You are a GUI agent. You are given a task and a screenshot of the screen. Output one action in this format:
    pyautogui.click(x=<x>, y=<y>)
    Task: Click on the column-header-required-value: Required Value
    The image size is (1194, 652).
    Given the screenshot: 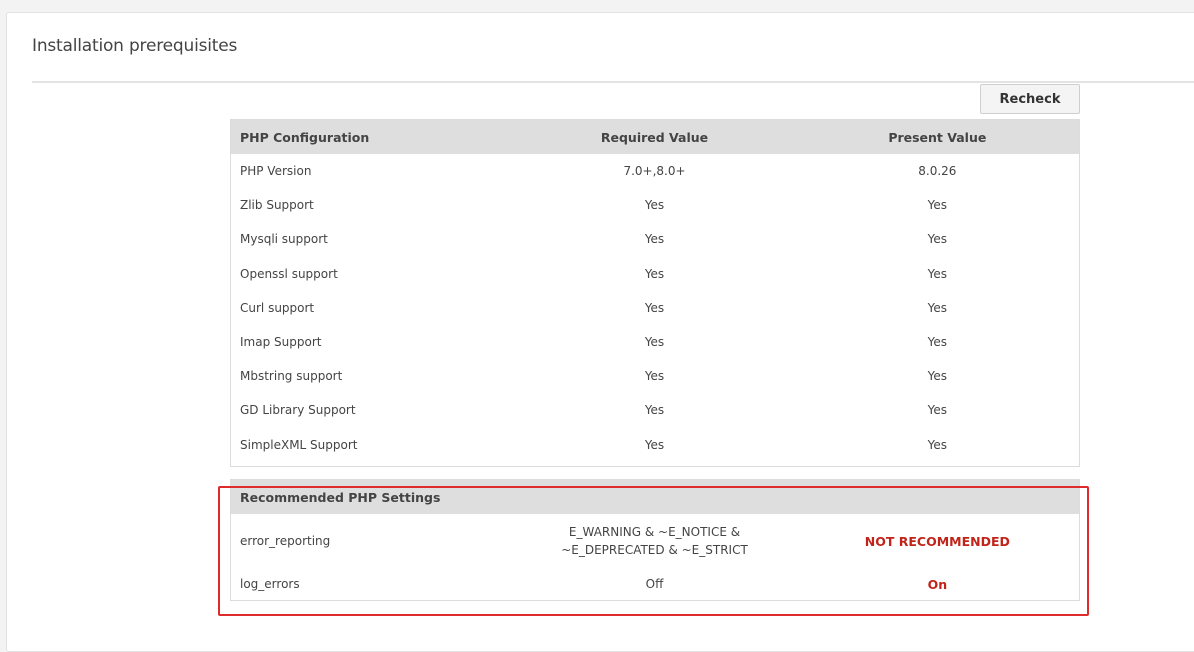 What is the action you would take?
    pyautogui.click(x=654, y=137)
    